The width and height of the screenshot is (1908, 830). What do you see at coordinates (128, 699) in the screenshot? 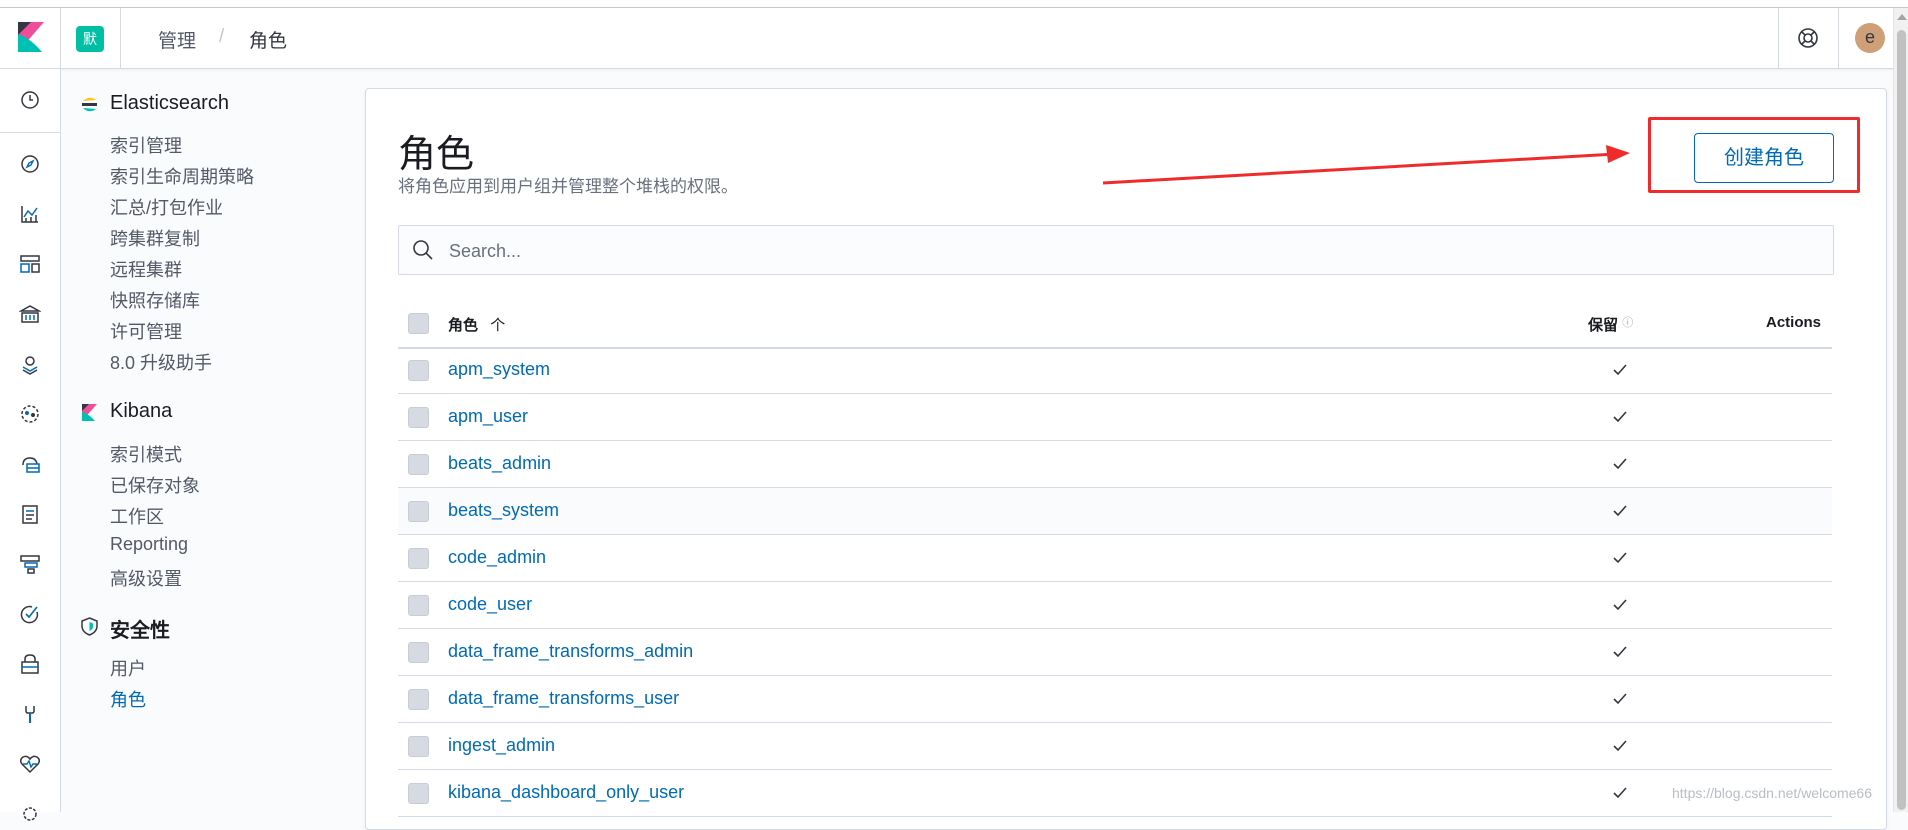
I see `nav-item-roles: 角色` at bounding box center [128, 699].